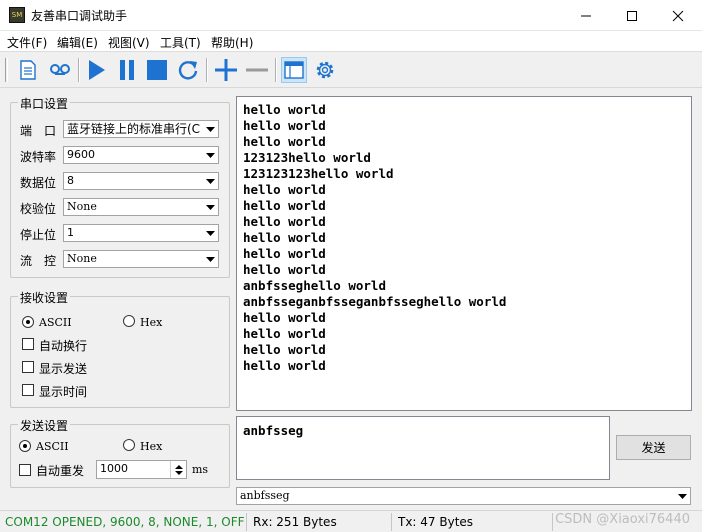 This screenshot has width=702, height=532. What do you see at coordinates (81, 154) in the screenshot?
I see `baud-value: 9600` at bounding box center [81, 154].